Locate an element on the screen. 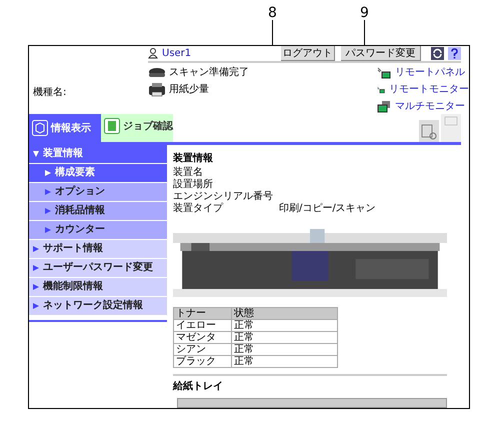  status-text: スキャン準備完了 is located at coordinates (209, 73).